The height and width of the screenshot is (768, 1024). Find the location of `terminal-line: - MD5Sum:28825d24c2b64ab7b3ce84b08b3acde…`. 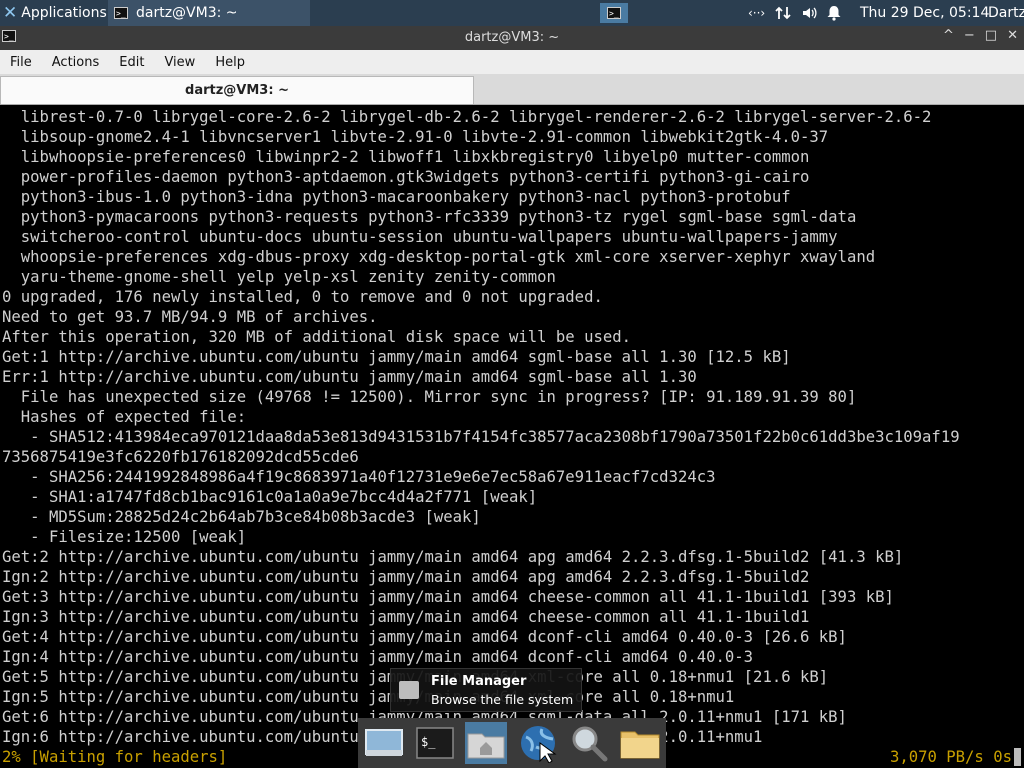

terminal-line: - MD5Sum:28825d24c2b64ab7b3ce84b08b3acde… is located at coordinates (241, 517).